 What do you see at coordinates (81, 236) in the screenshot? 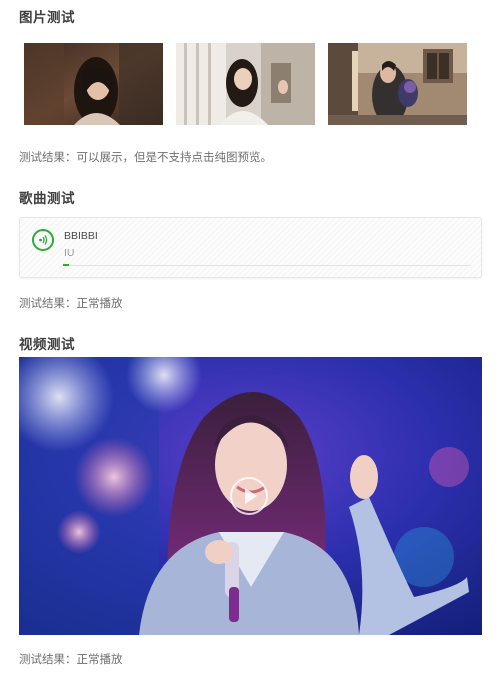
I see `song-title: BBIBBI` at bounding box center [81, 236].